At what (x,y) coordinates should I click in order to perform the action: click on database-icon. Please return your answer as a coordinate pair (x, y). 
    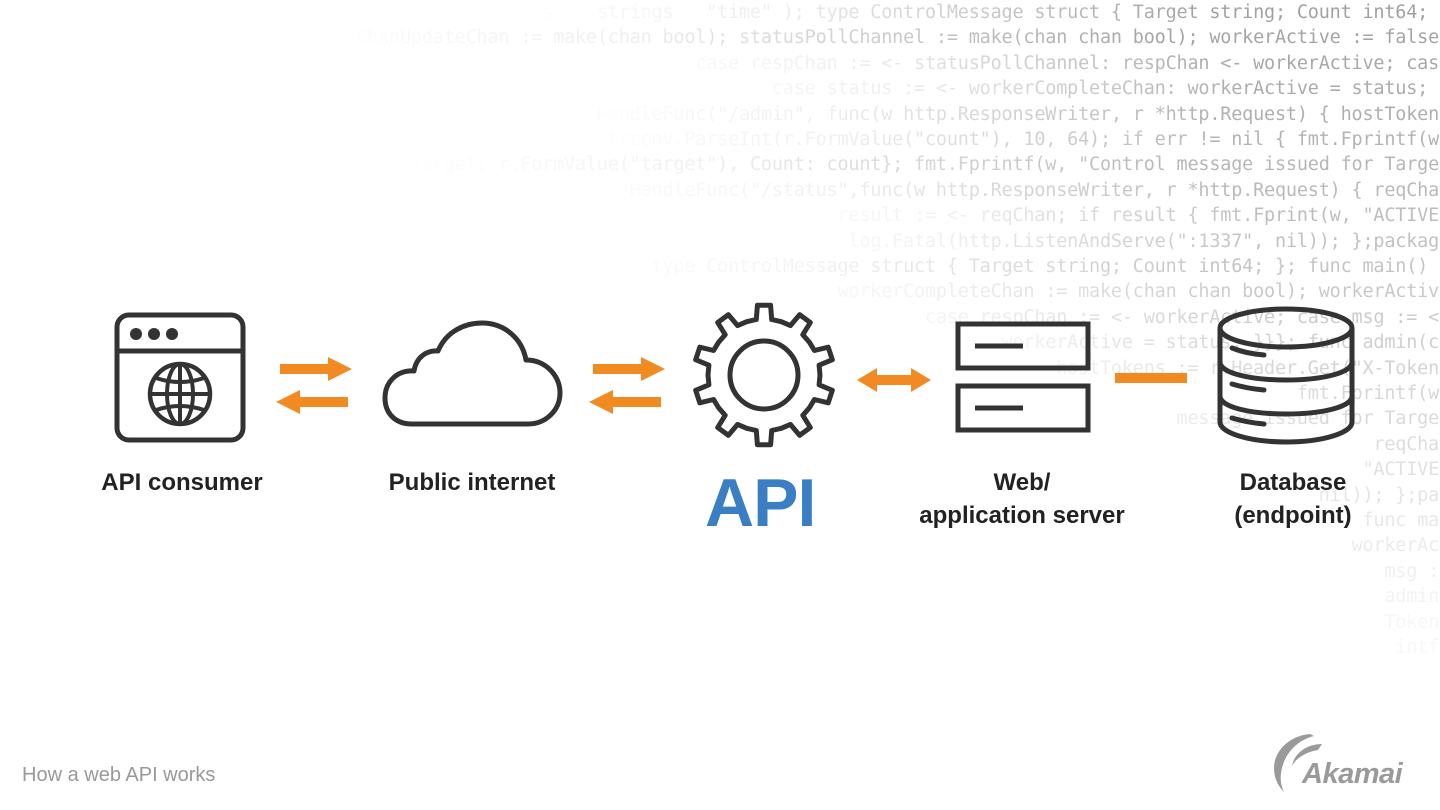
    Looking at the image, I should click on (1286, 375).